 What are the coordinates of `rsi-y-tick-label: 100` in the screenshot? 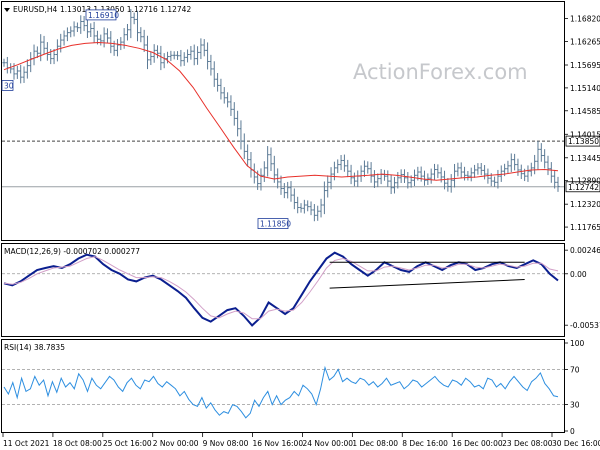 It's located at (577, 343).